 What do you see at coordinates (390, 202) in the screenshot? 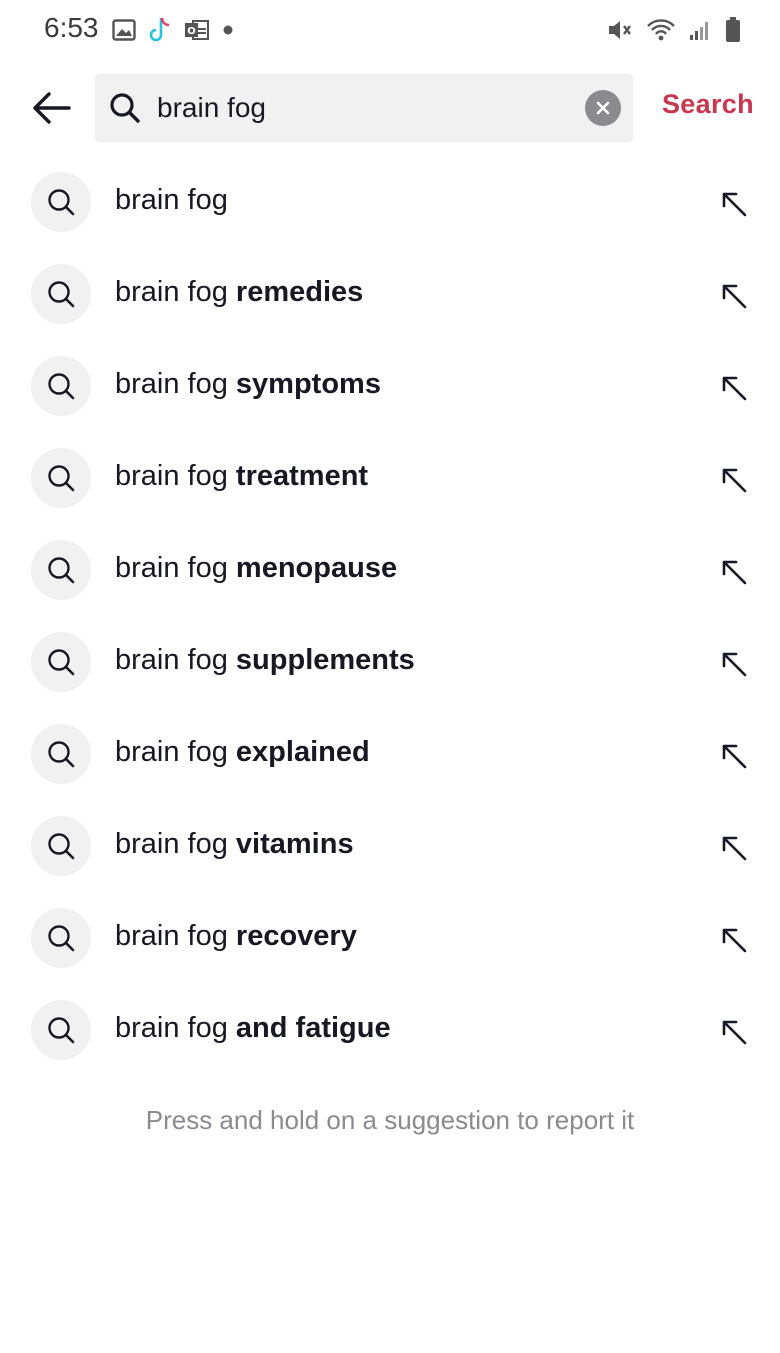
I see `suggestion-item: brain fog` at bounding box center [390, 202].